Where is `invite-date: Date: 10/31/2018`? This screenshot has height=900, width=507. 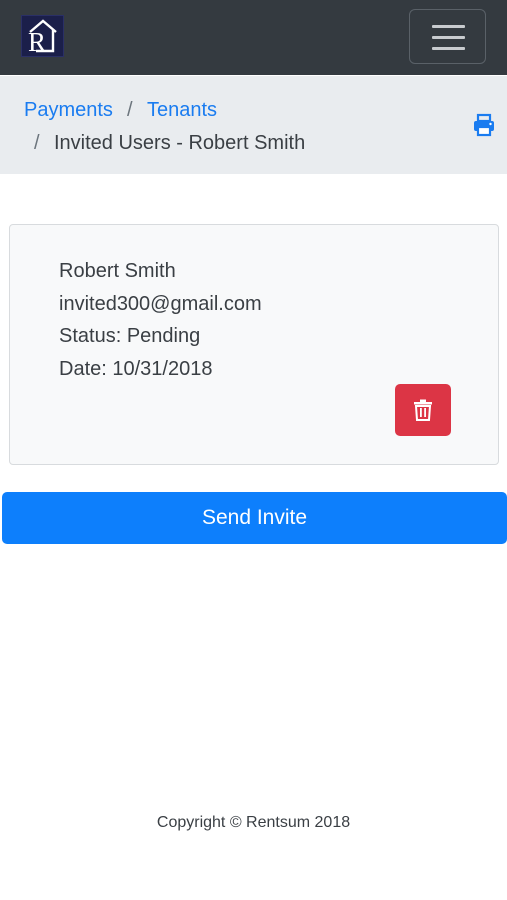 invite-date: Date: 10/31/2018 is located at coordinates (136, 369).